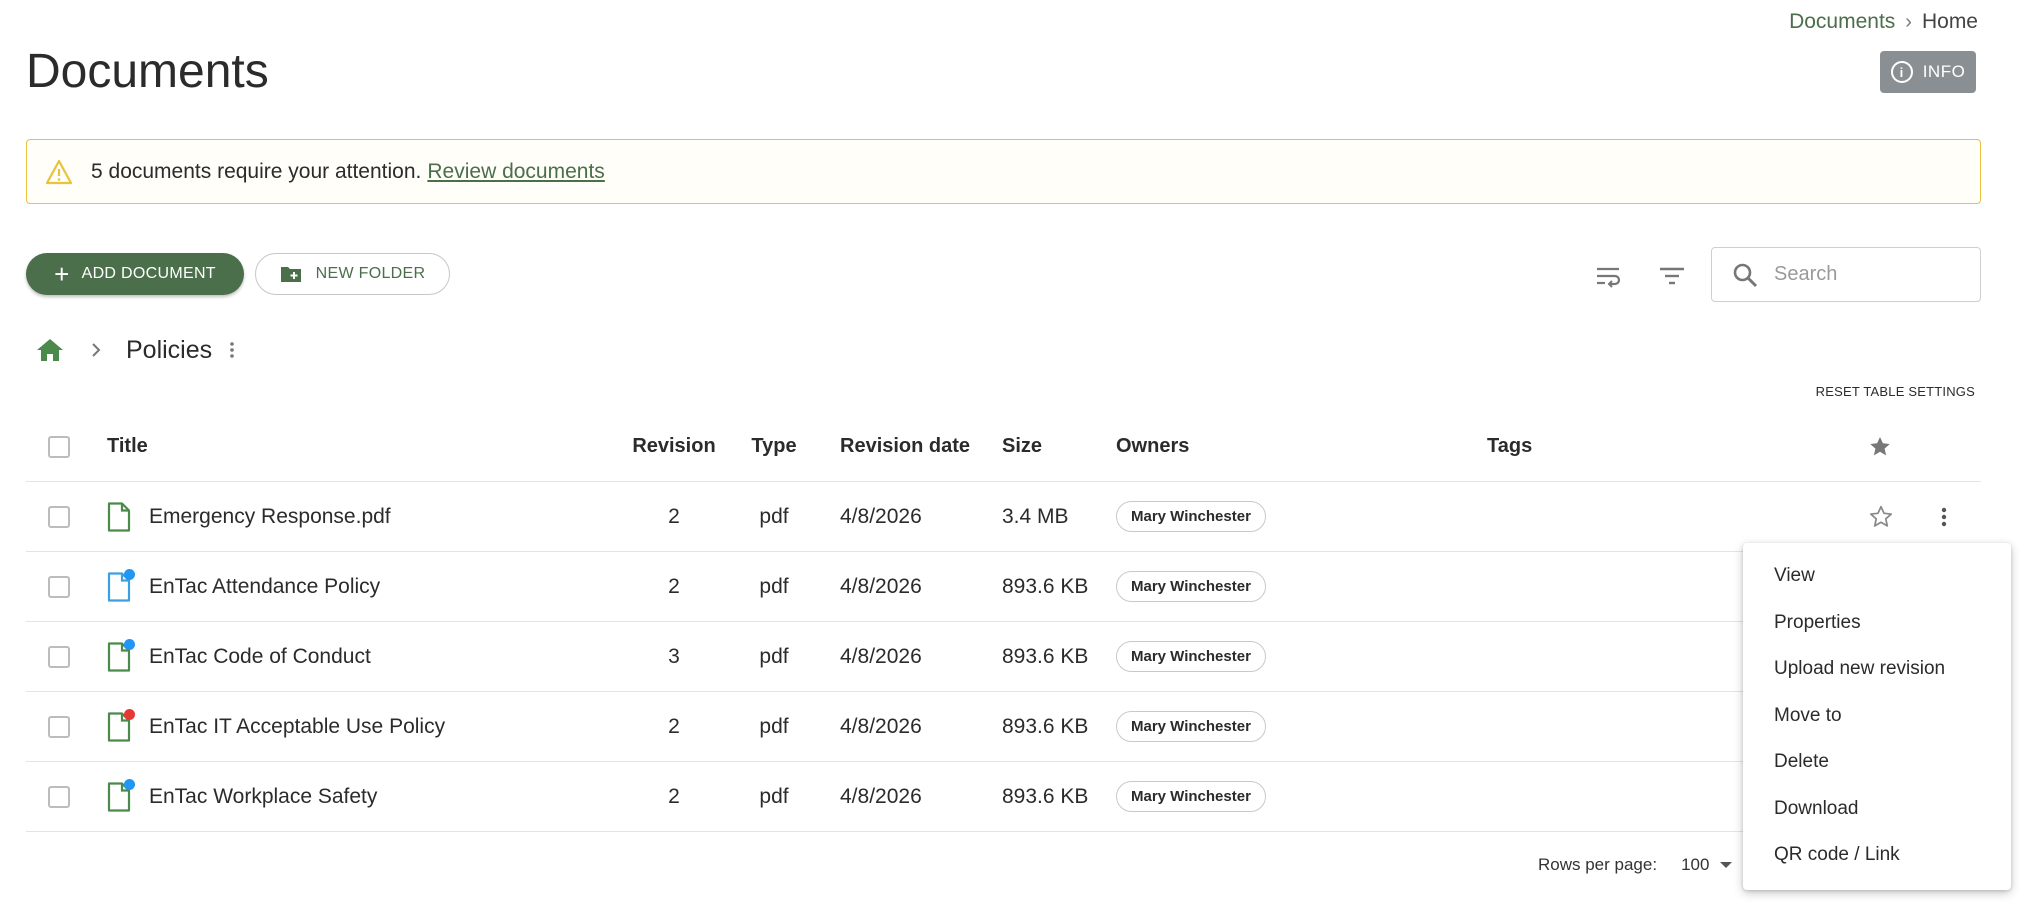 This screenshot has height=910, width=2028. Describe the element at coordinates (1859, 274) in the screenshot. I see `search-input` at that location.